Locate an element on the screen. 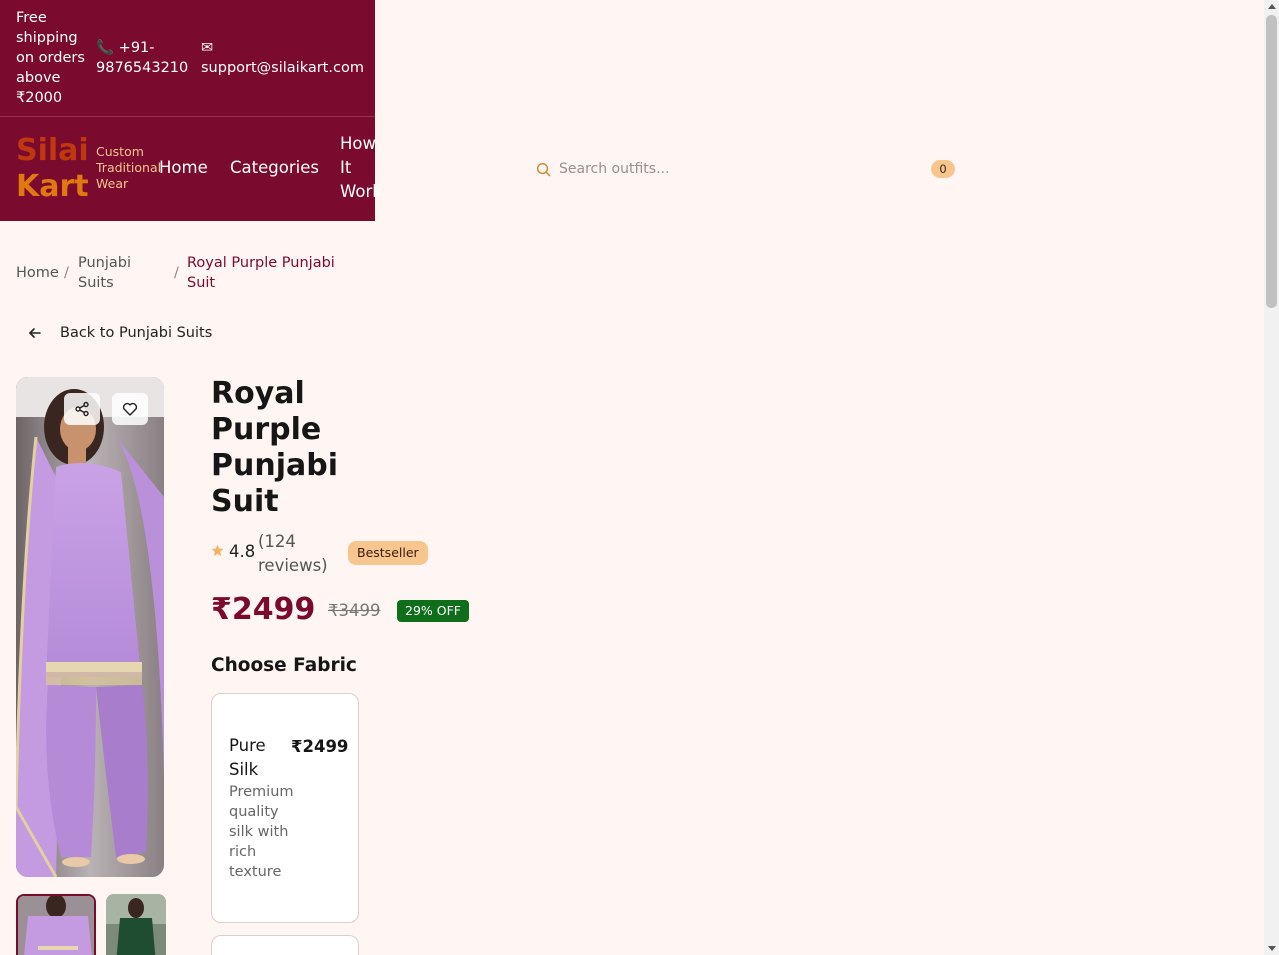 The image size is (1279, 955). share-icon is located at coordinates (82, 409).